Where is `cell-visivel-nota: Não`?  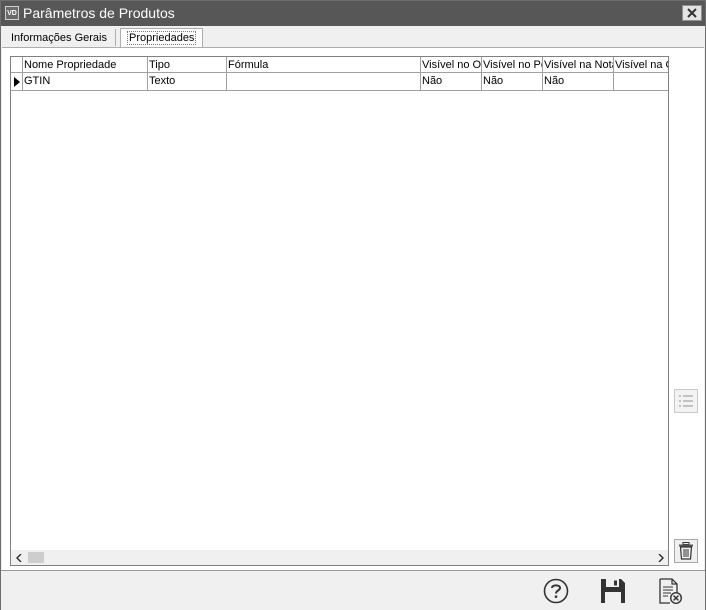
cell-visivel-nota: Não is located at coordinates (578, 82).